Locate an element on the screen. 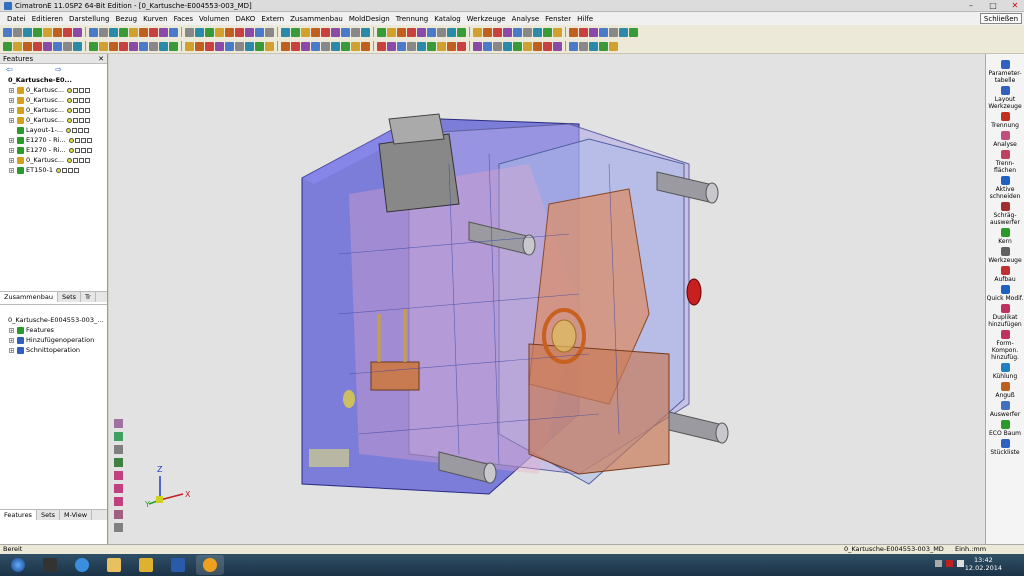  menu-item-bezug: Bezug is located at coordinates (126, 19).